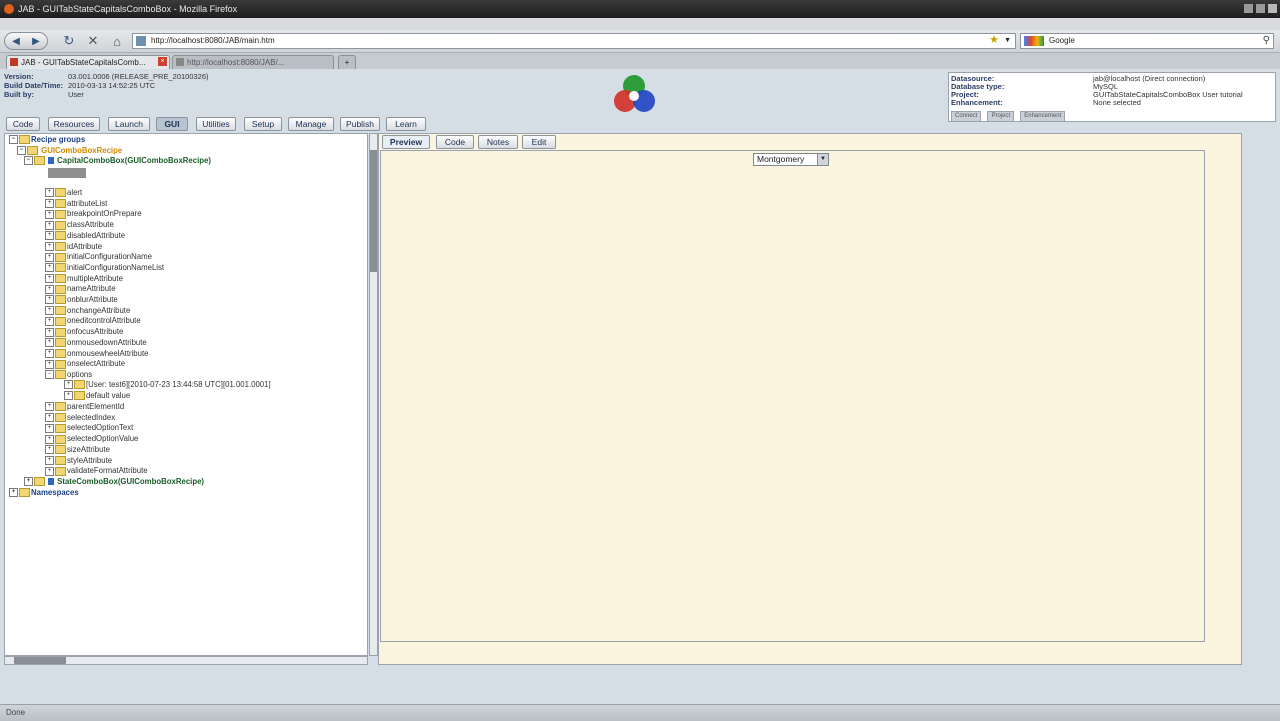  What do you see at coordinates (74, 124) in the screenshot?
I see `tab-resources: Resources` at bounding box center [74, 124].